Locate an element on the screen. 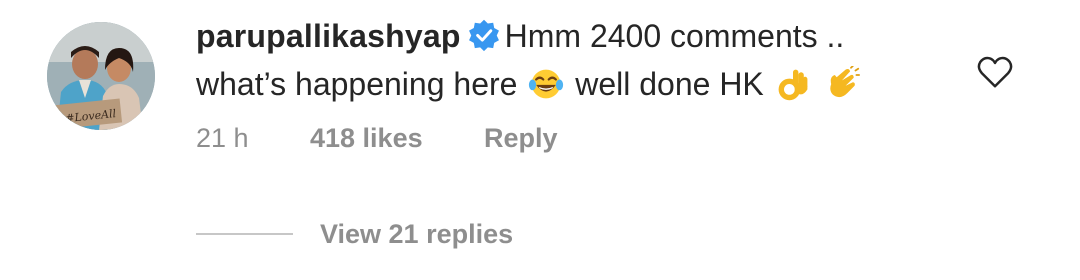 This screenshot has height=280, width=1080. avatar: #LoveAll is located at coordinates (101, 76).